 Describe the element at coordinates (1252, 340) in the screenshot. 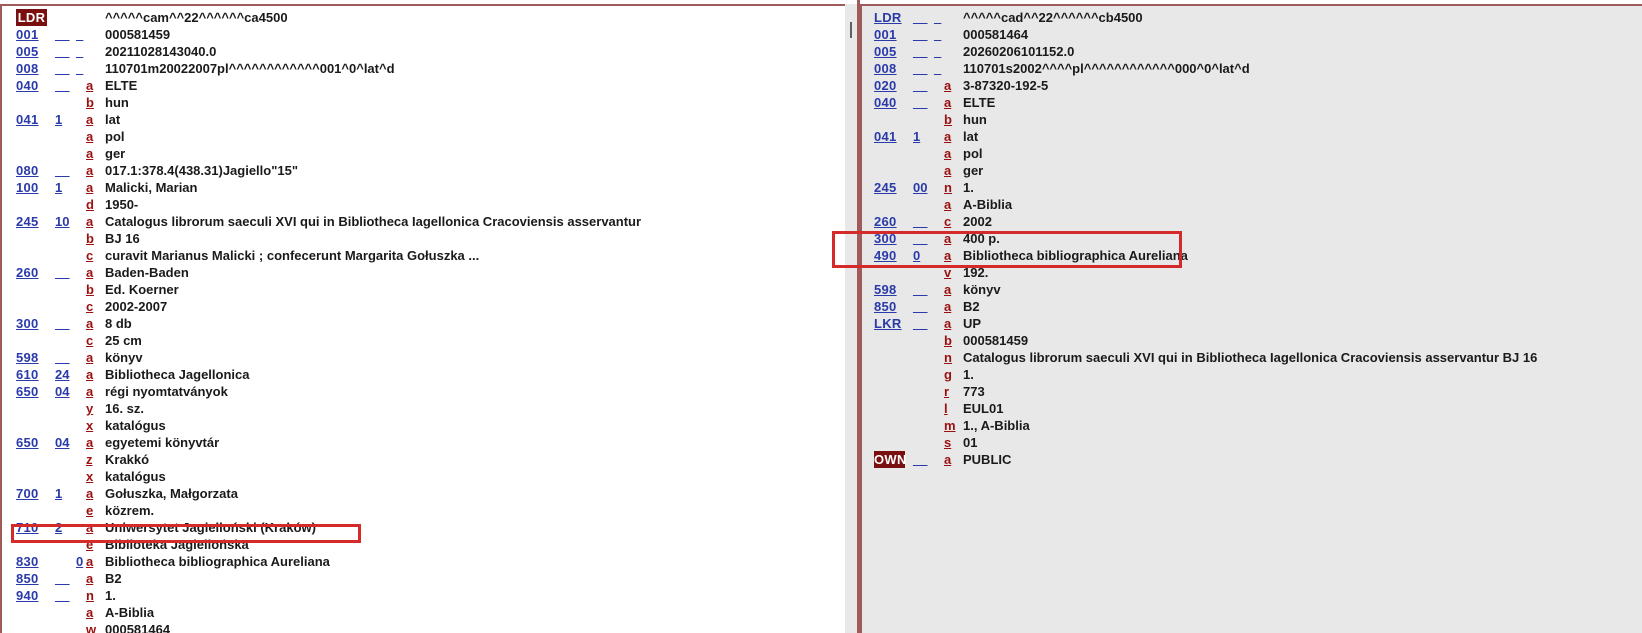

I see `right-field-row: b 000581459` at that location.